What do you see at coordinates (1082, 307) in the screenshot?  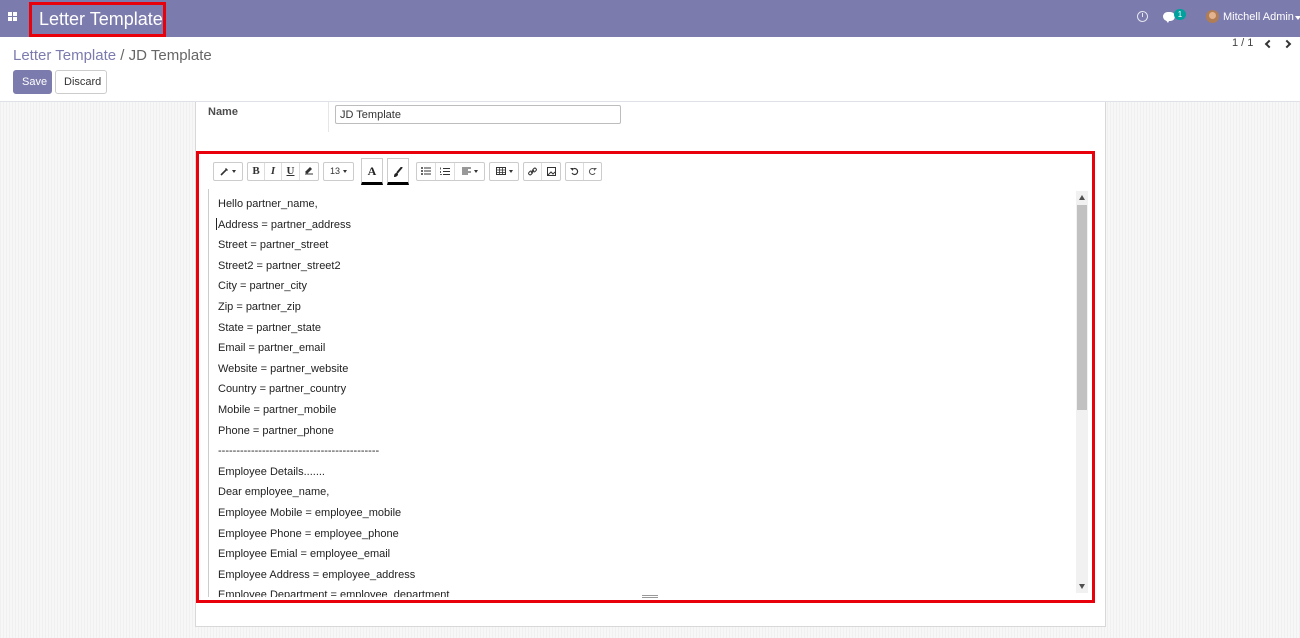 I see `scroll-thumb` at bounding box center [1082, 307].